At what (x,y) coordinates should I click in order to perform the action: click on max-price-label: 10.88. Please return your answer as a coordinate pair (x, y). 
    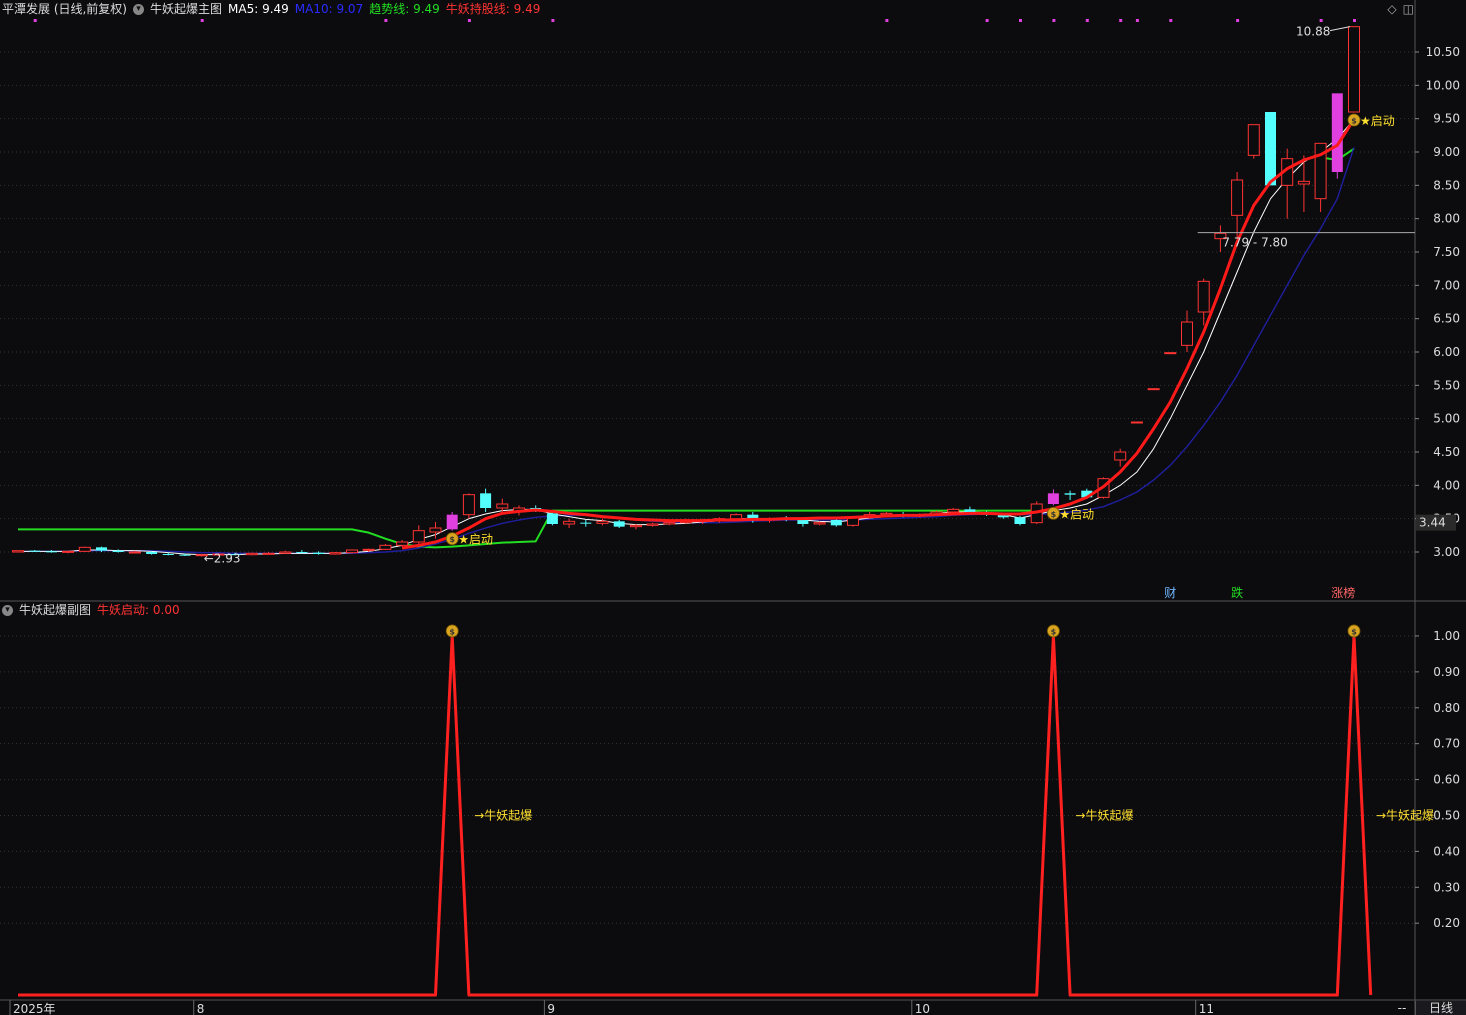
    Looking at the image, I should click on (1313, 32).